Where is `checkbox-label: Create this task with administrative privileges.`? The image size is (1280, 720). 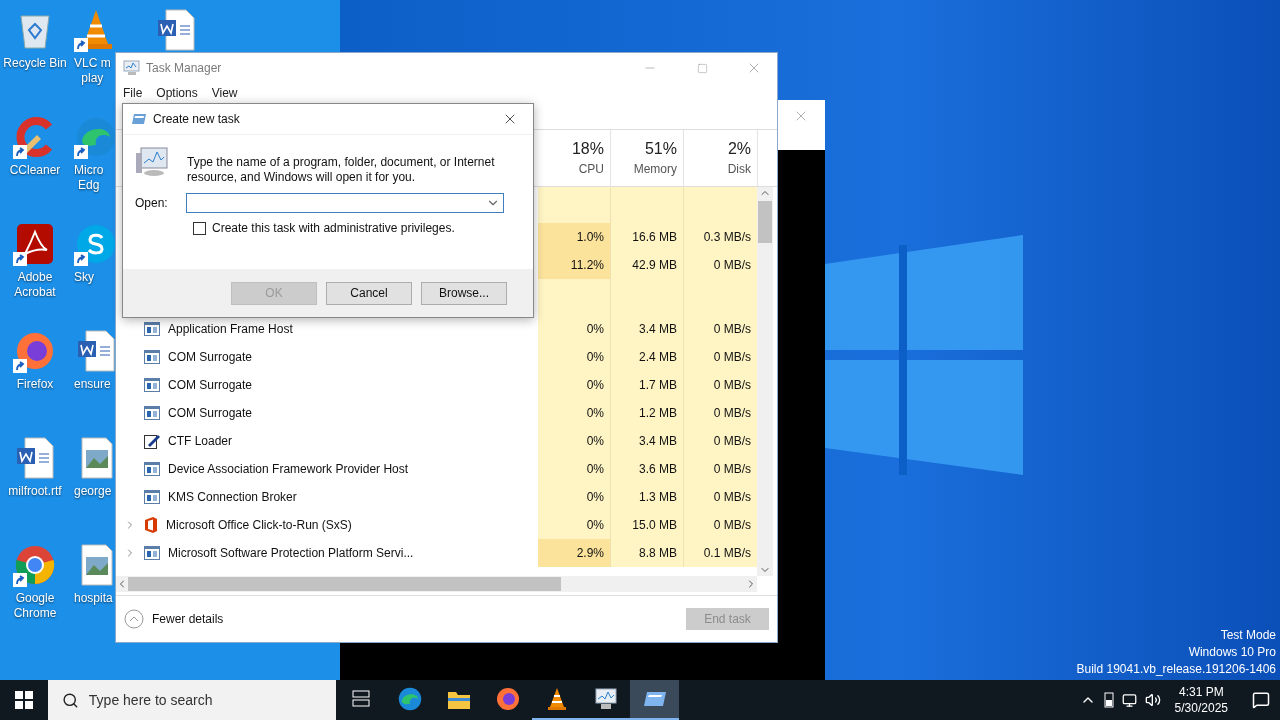 checkbox-label: Create this task with administrative privileges. is located at coordinates (333, 228).